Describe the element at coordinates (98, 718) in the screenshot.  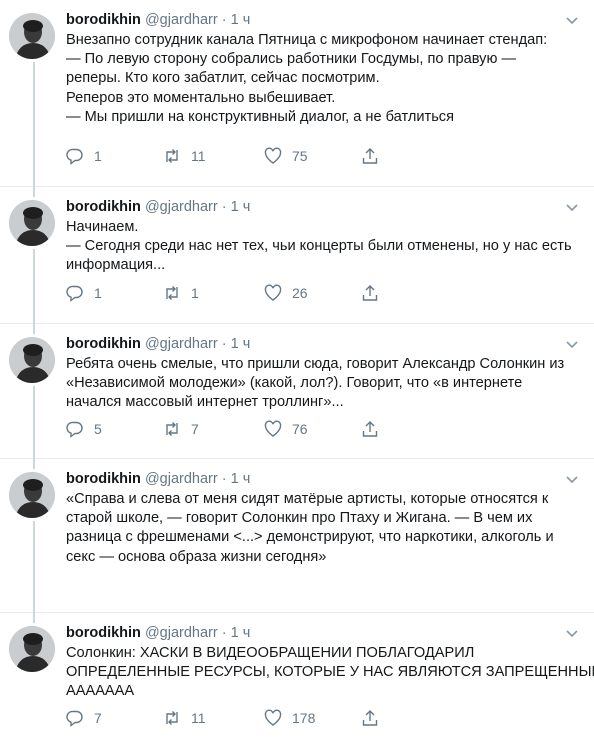
I see `reply-count: 7` at that location.